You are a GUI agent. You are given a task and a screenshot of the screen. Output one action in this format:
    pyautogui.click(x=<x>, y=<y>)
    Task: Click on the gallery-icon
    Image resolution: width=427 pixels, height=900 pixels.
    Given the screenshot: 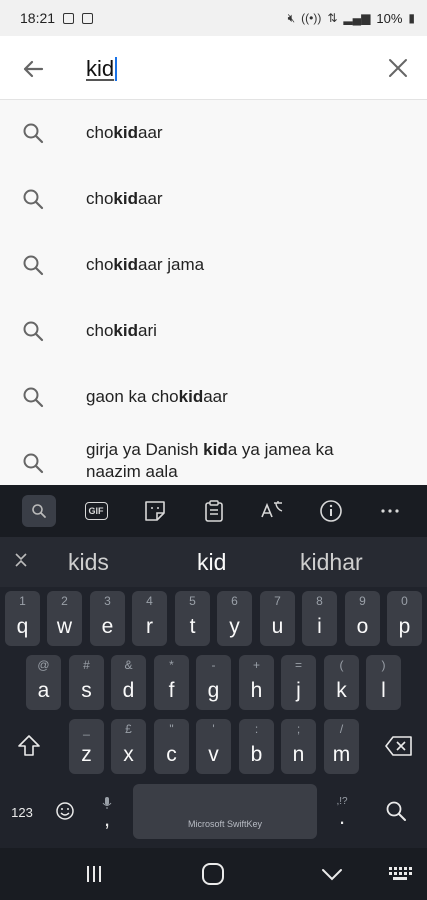 What is the action you would take?
    pyautogui.click(x=88, y=18)
    